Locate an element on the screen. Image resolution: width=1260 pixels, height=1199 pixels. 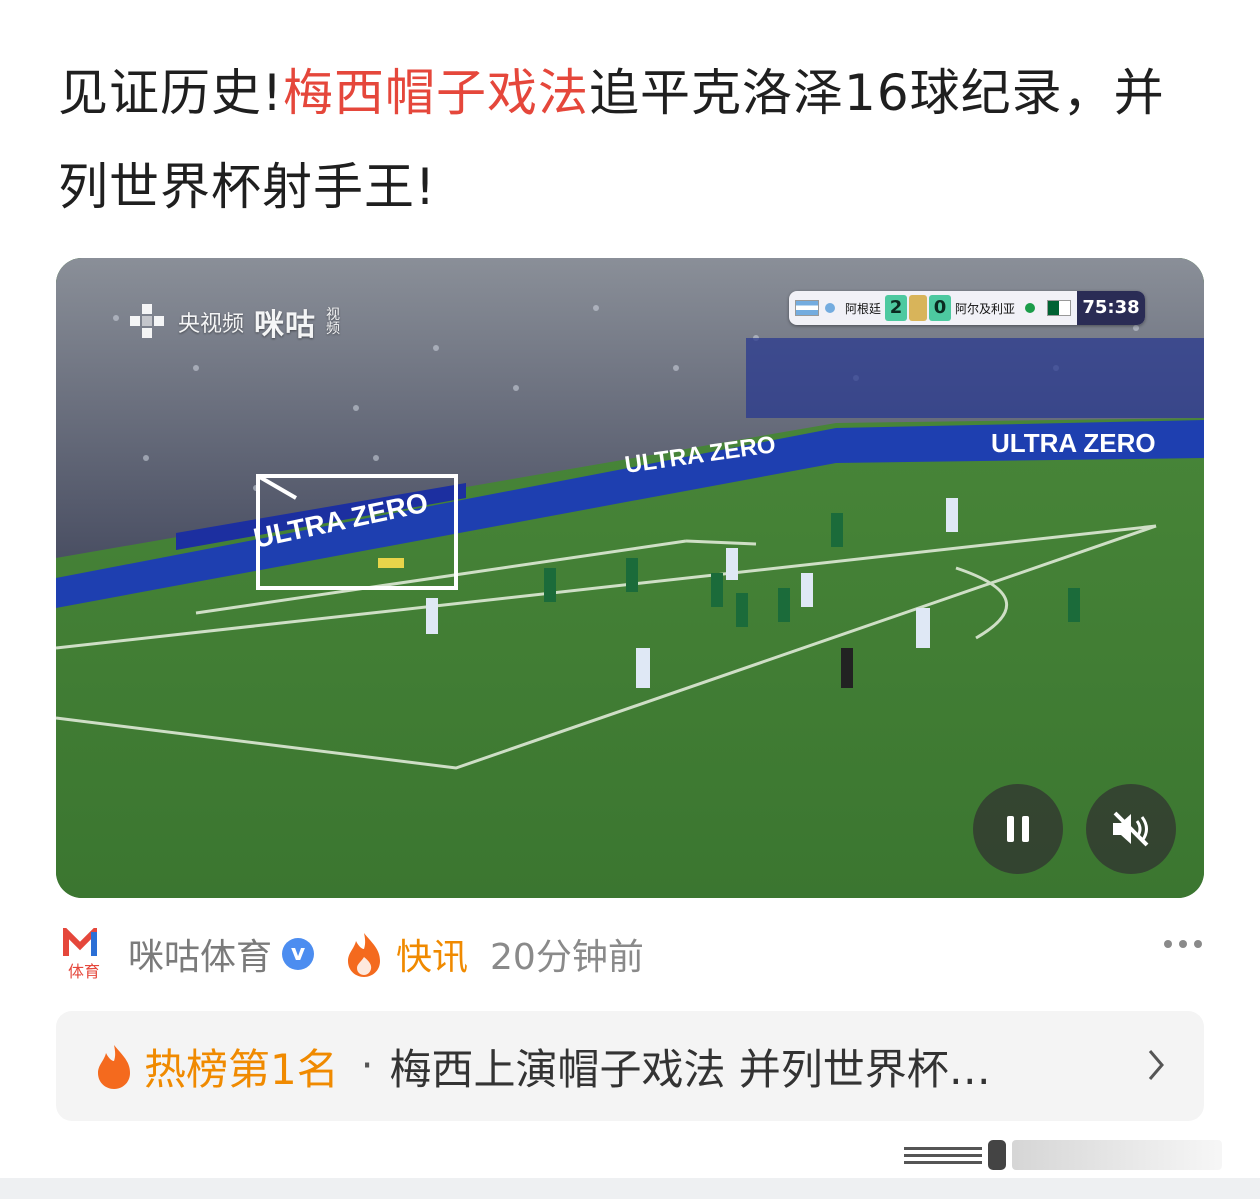
more-icon is located at coordinates (1183, 944).